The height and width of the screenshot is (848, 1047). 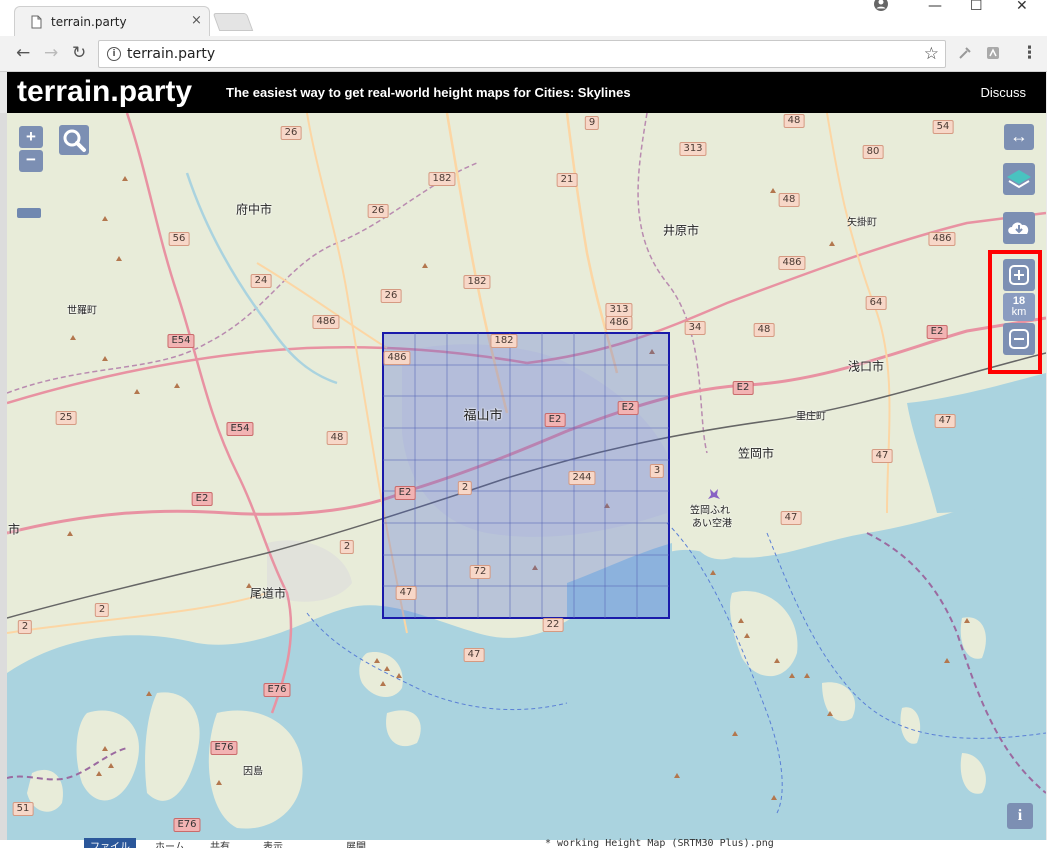 I want to click on route-shield: 80, so click(x=873, y=152).